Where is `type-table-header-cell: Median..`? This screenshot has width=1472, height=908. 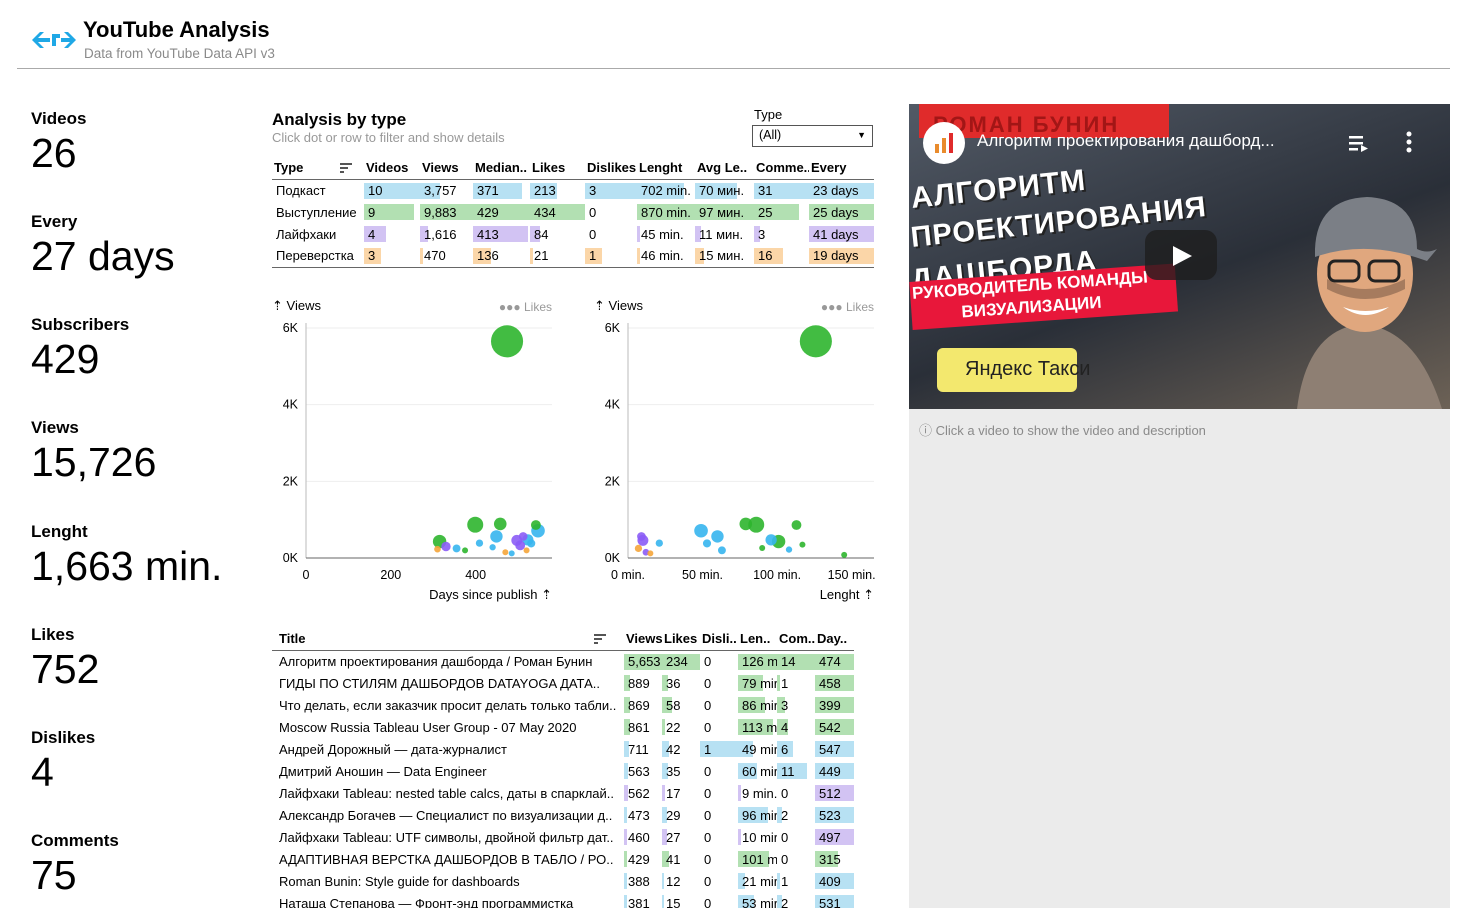 type-table-header-cell: Median.. is located at coordinates (501, 168).